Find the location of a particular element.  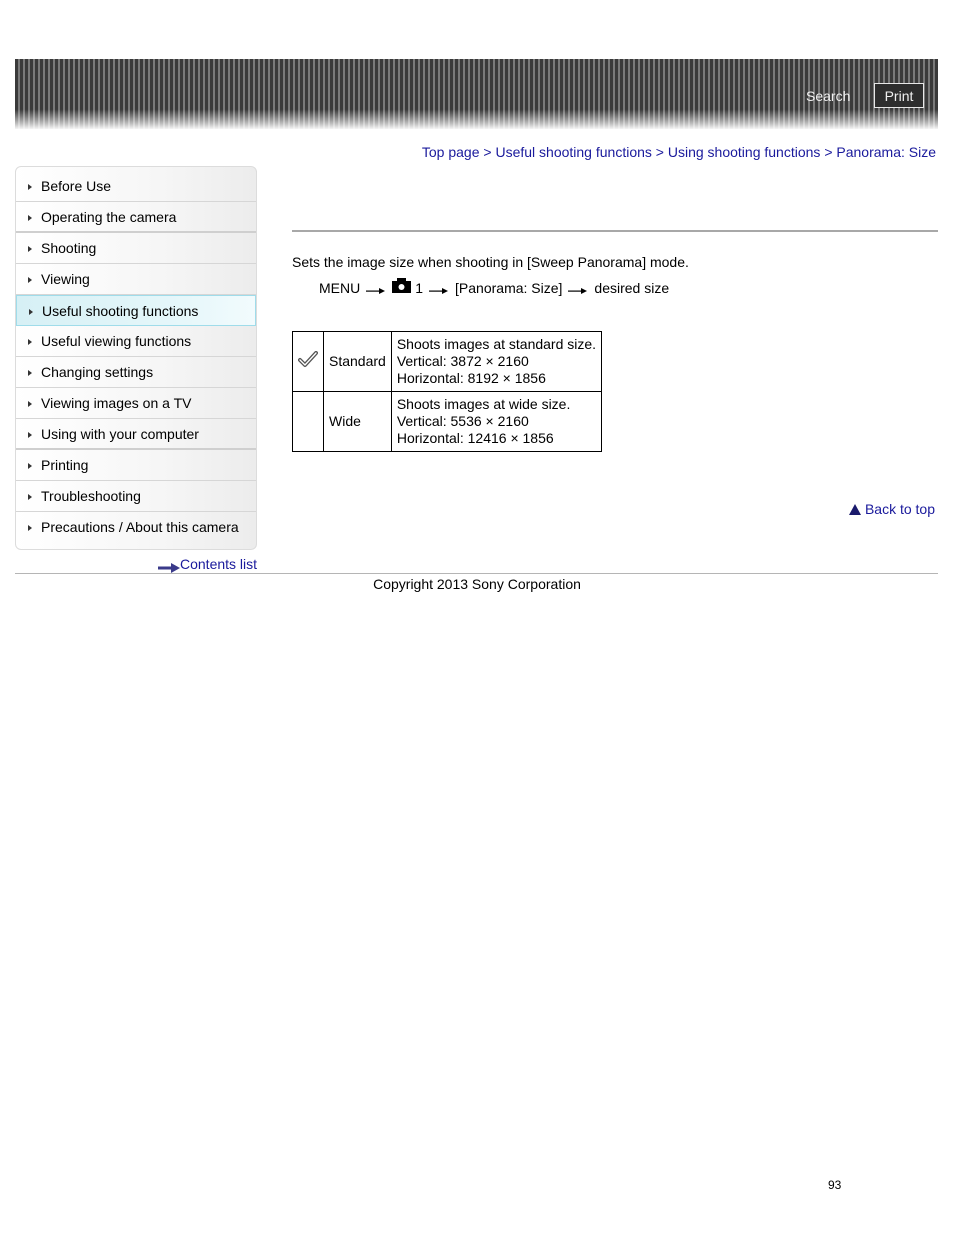

title-divider is located at coordinates (615, 231).